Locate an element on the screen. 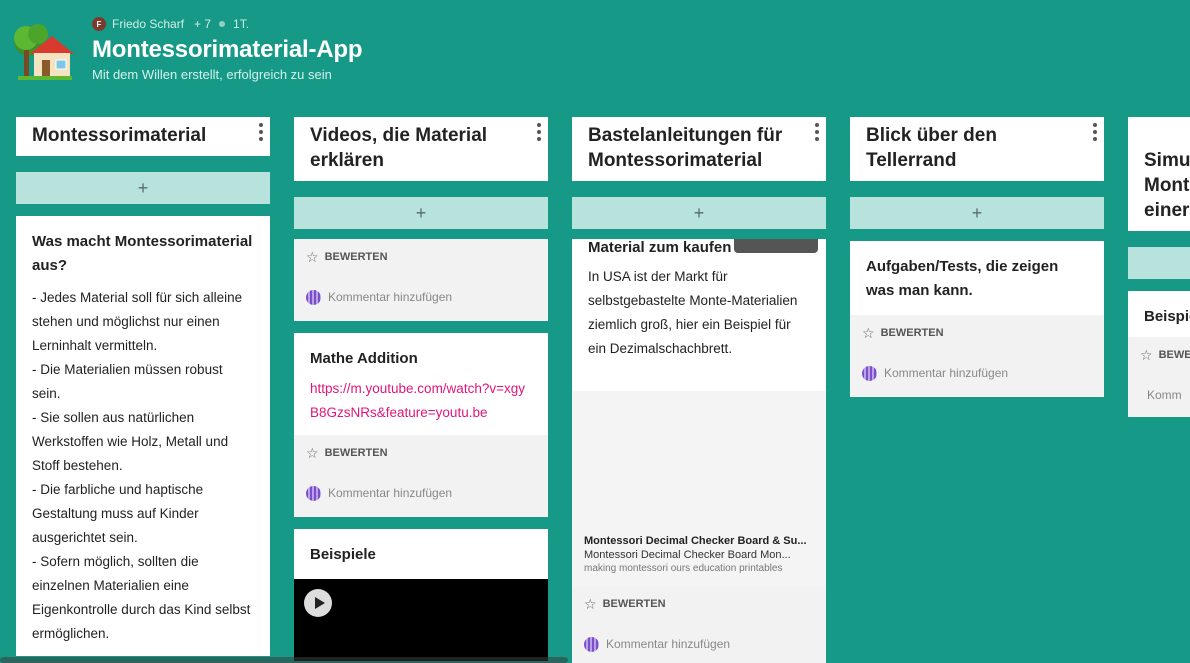  horizontal-scrollbar is located at coordinates (284, 660).